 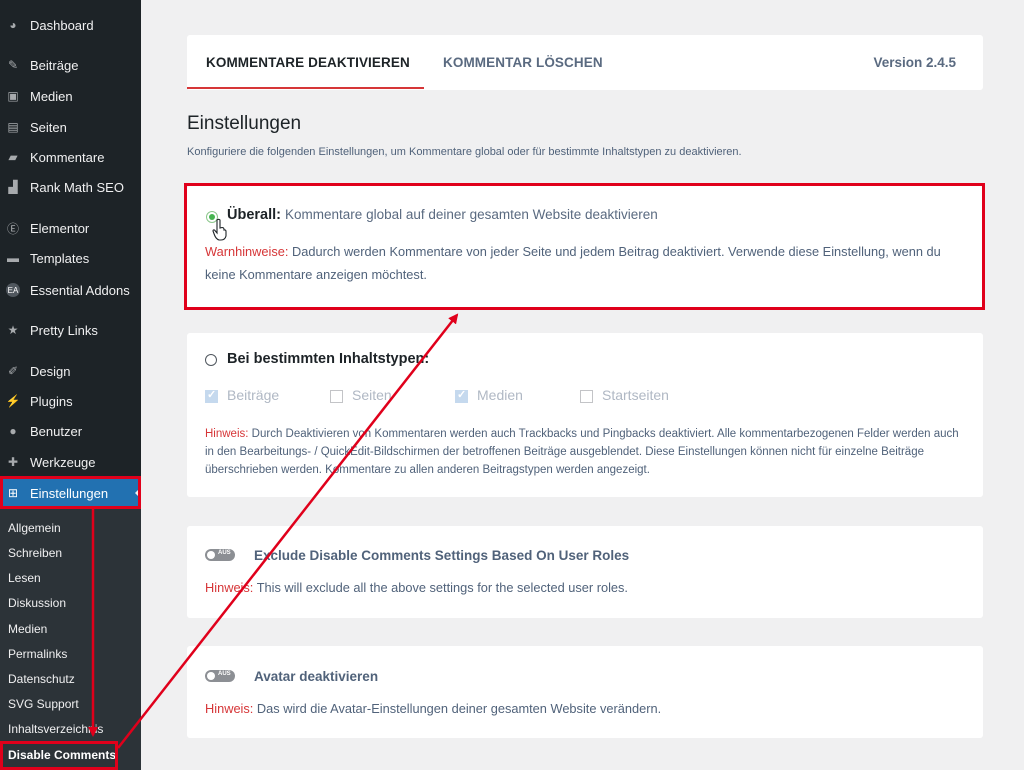 What do you see at coordinates (12, 228) in the screenshot?
I see `elementor-icon: Ⓔ` at bounding box center [12, 228].